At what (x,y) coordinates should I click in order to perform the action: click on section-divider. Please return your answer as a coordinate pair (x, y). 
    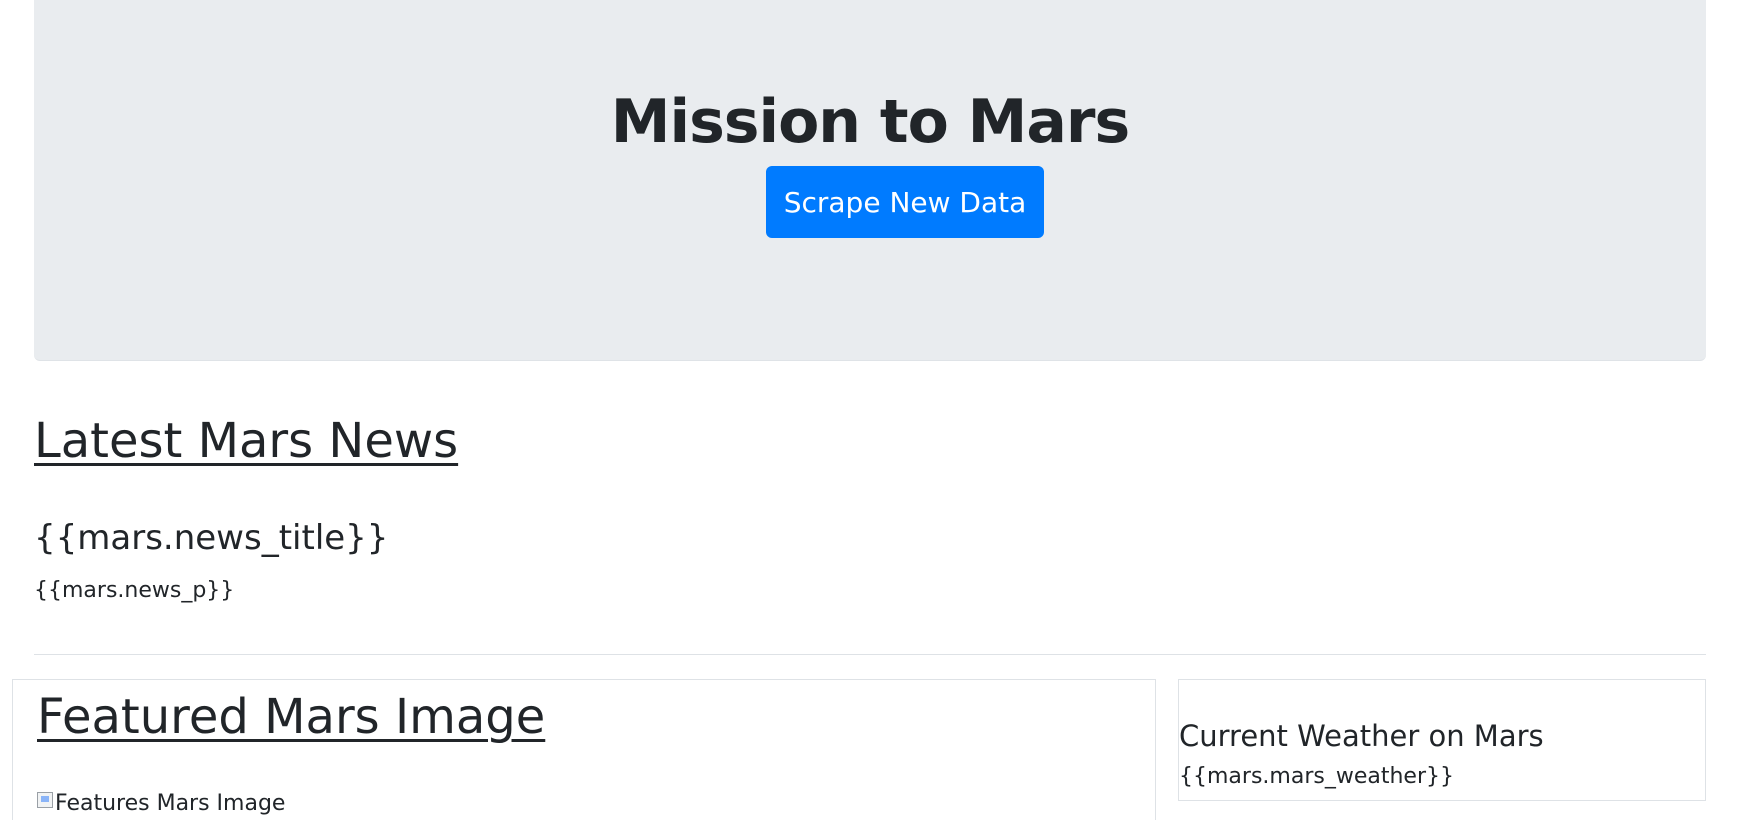
    Looking at the image, I should click on (870, 654).